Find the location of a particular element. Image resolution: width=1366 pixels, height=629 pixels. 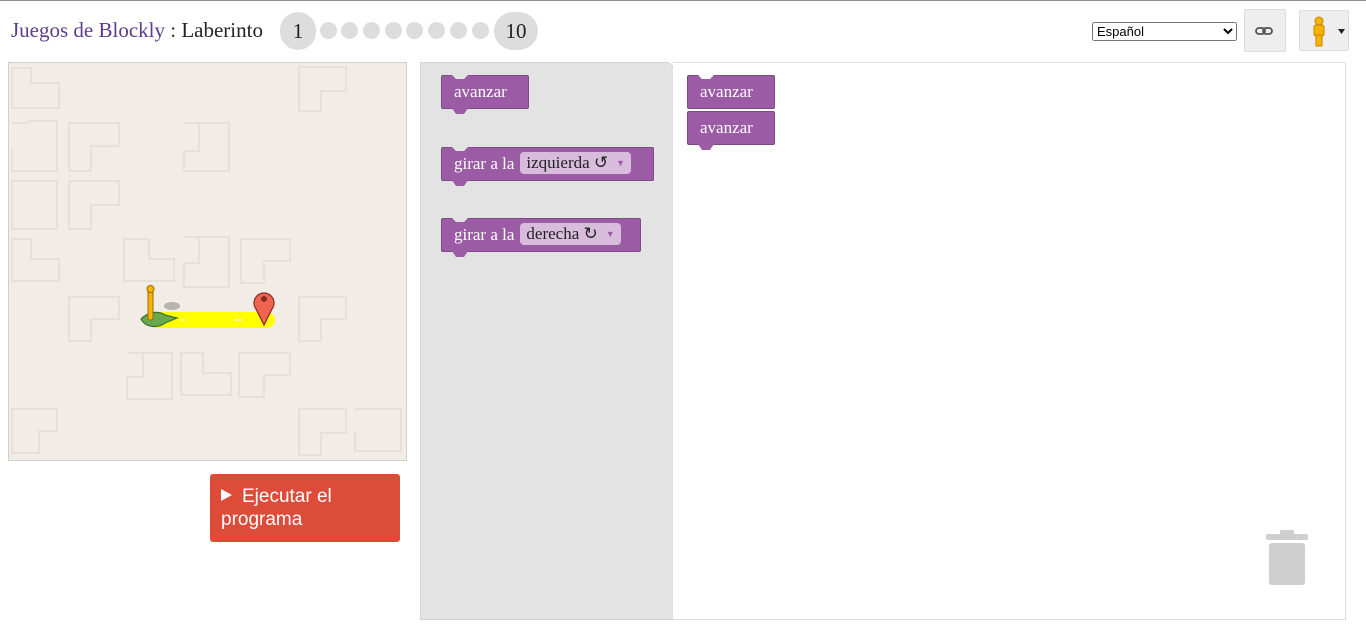

trash-can is located at coordinates (1287, 558).